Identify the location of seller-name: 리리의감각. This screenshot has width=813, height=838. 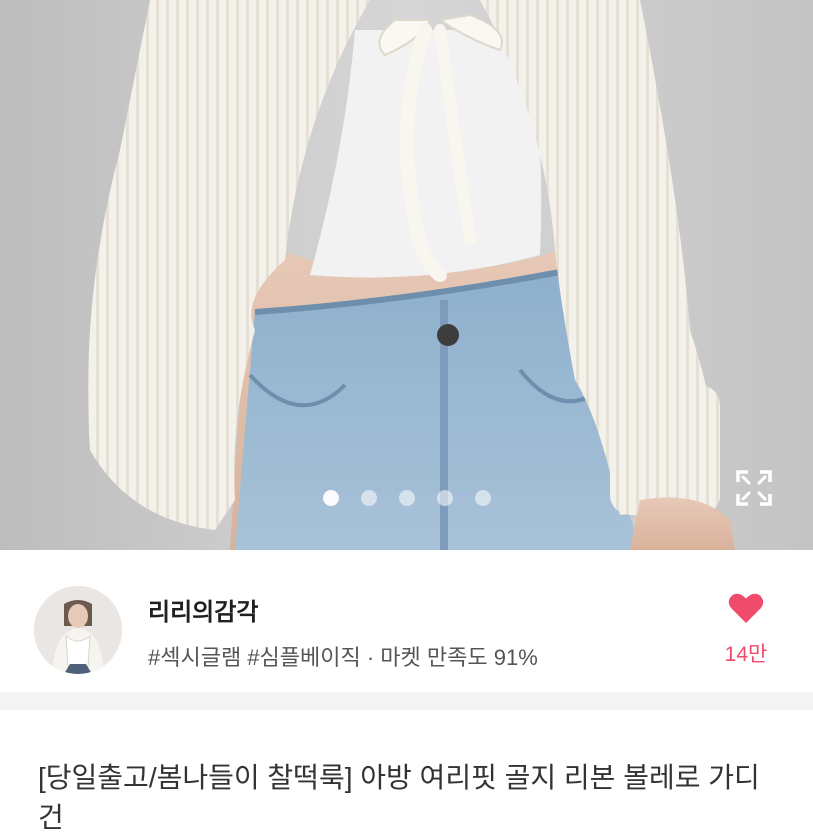
(203, 609).